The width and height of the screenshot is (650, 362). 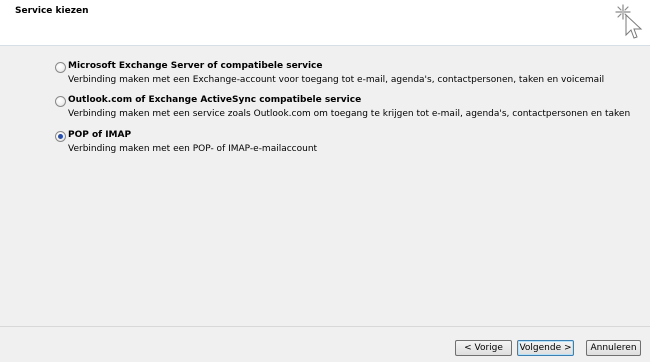 I want to click on dialog-header: Service kiezen, so click(x=325, y=23).